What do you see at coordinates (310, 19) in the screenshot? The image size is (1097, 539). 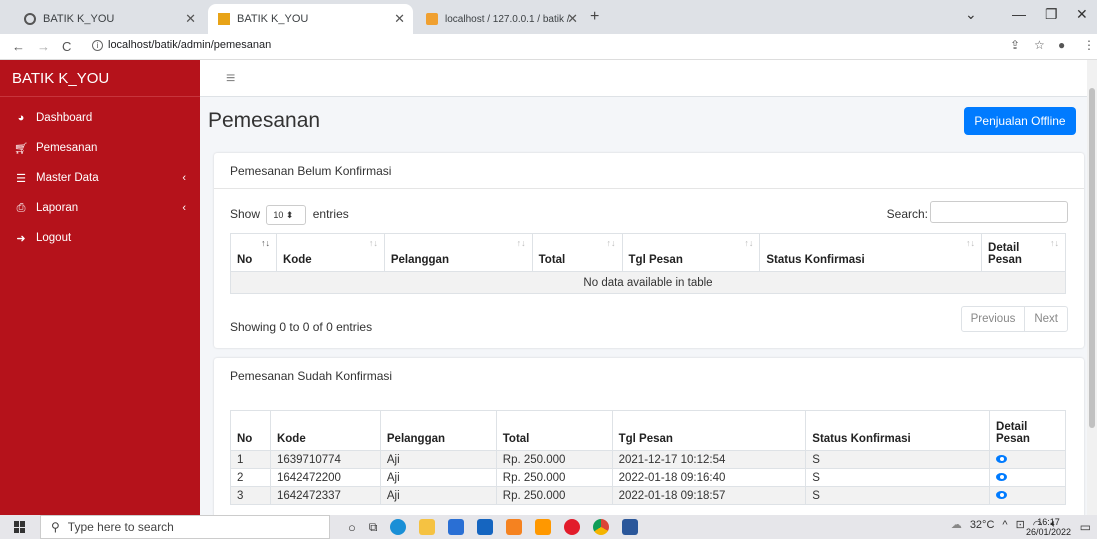 I see `browser-tab-2: BATIK K_YOU ✕` at bounding box center [310, 19].